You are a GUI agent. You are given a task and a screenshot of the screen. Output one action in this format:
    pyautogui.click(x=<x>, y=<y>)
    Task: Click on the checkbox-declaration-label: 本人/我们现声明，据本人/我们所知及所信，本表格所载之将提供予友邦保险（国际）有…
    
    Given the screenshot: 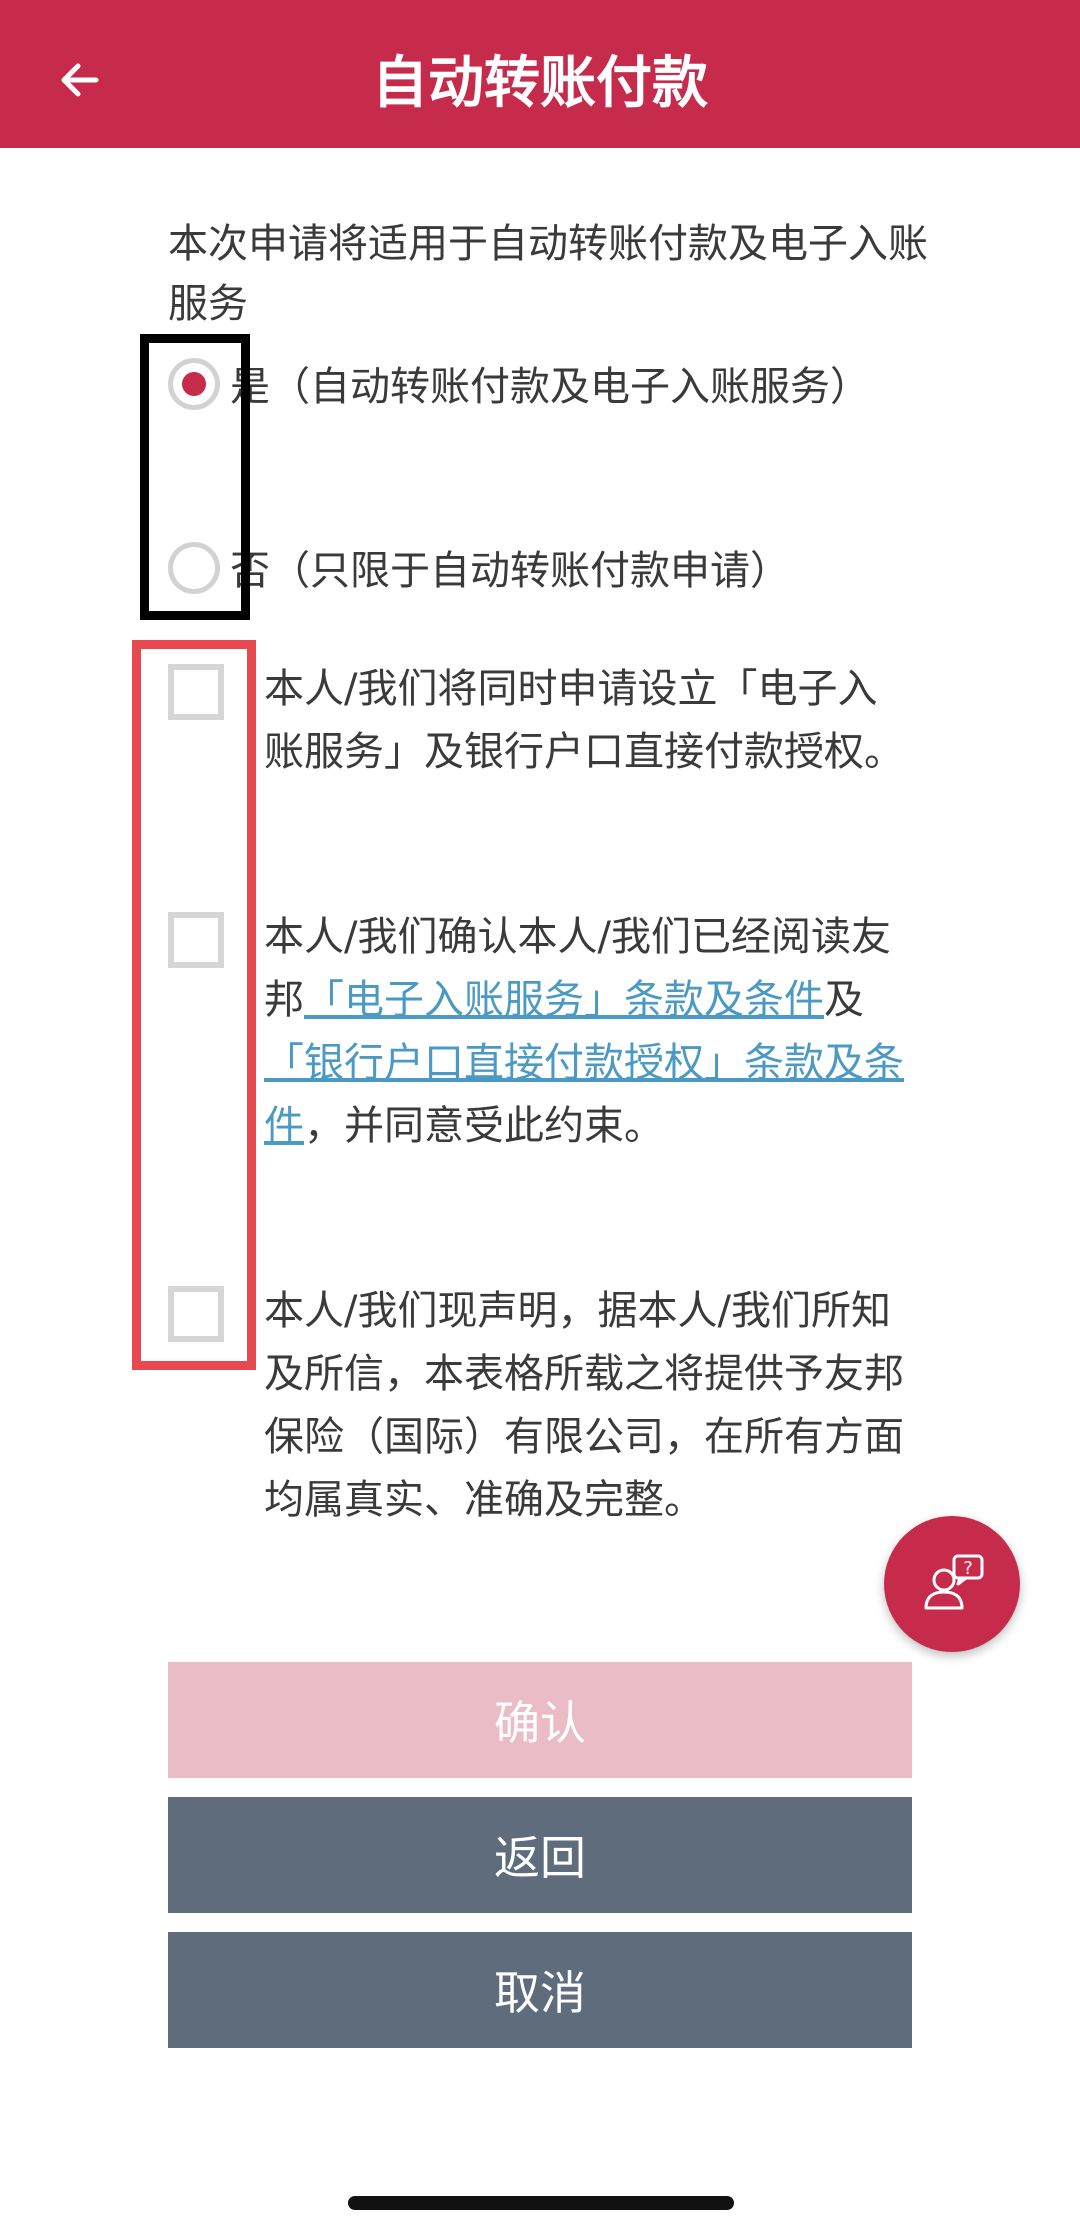 What is the action you would take?
    pyautogui.click(x=584, y=1405)
    